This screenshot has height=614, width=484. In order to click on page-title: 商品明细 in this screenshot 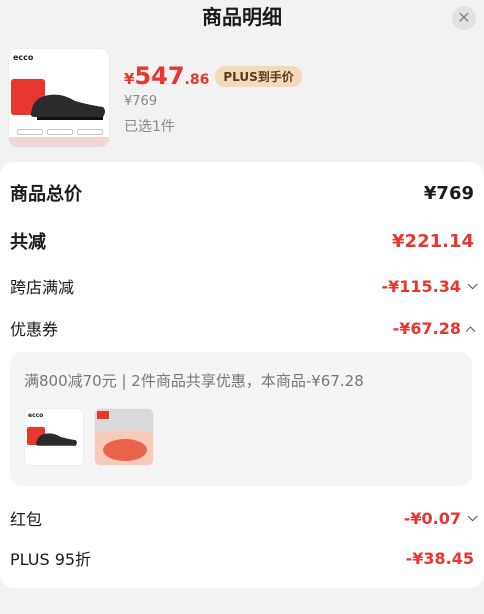, I will do `click(242, 17)`.